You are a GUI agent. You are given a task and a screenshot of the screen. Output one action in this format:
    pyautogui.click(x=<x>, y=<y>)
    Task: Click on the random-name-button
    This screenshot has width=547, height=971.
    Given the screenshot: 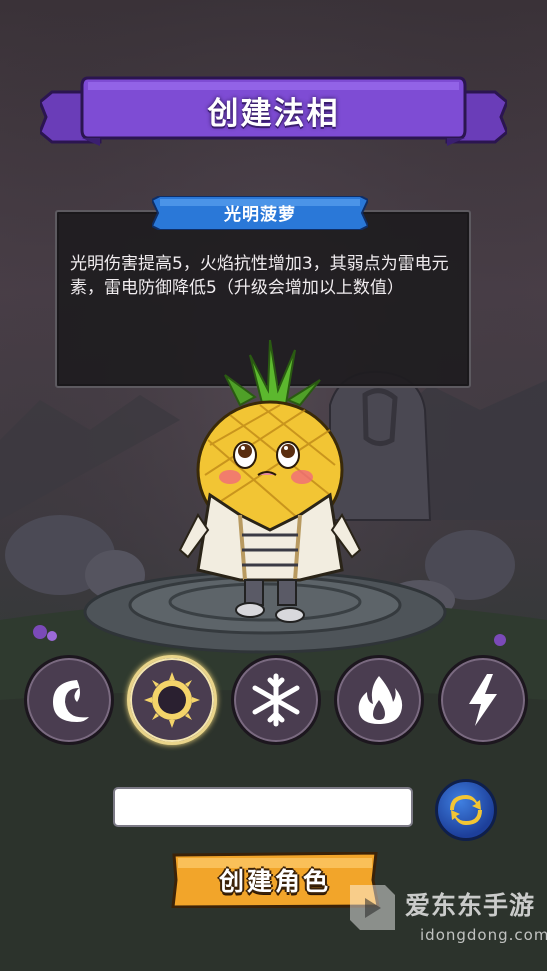 What is the action you would take?
    pyautogui.click(x=466, y=810)
    